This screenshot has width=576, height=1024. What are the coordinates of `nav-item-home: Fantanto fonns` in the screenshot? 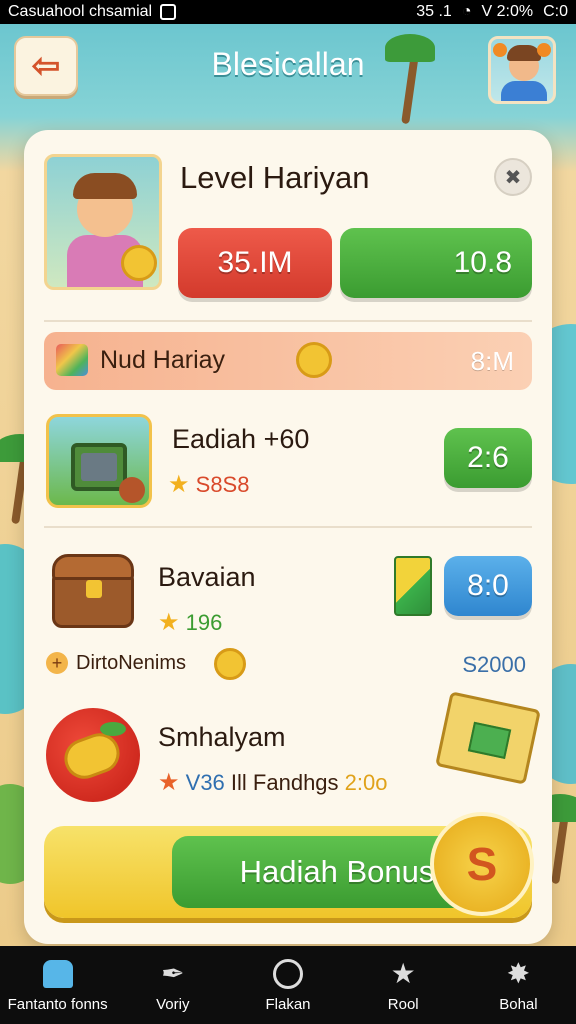 It's located at (57, 985).